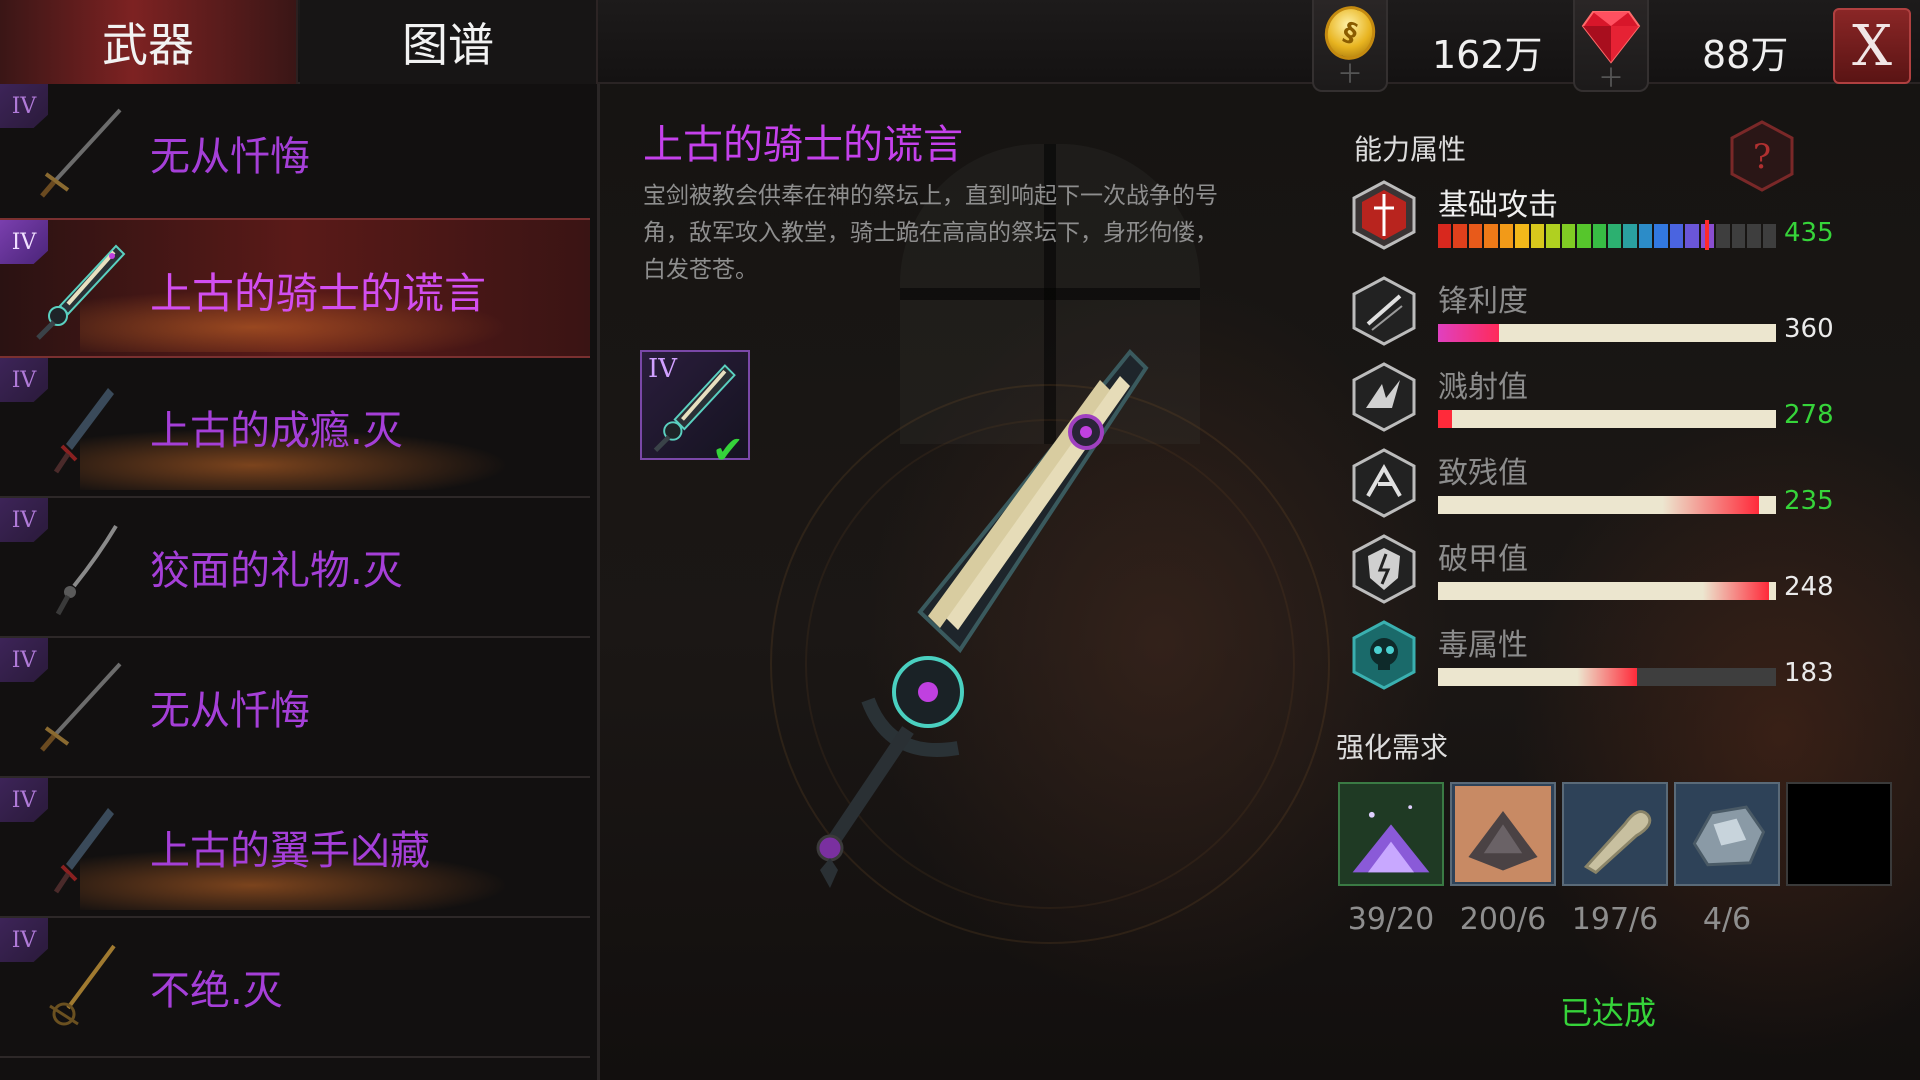 The image size is (1920, 1080). What do you see at coordinates (295, 988) in the screenshot?
I see `list-item: IV 不绝.灭` at bounding box center [295, 988].